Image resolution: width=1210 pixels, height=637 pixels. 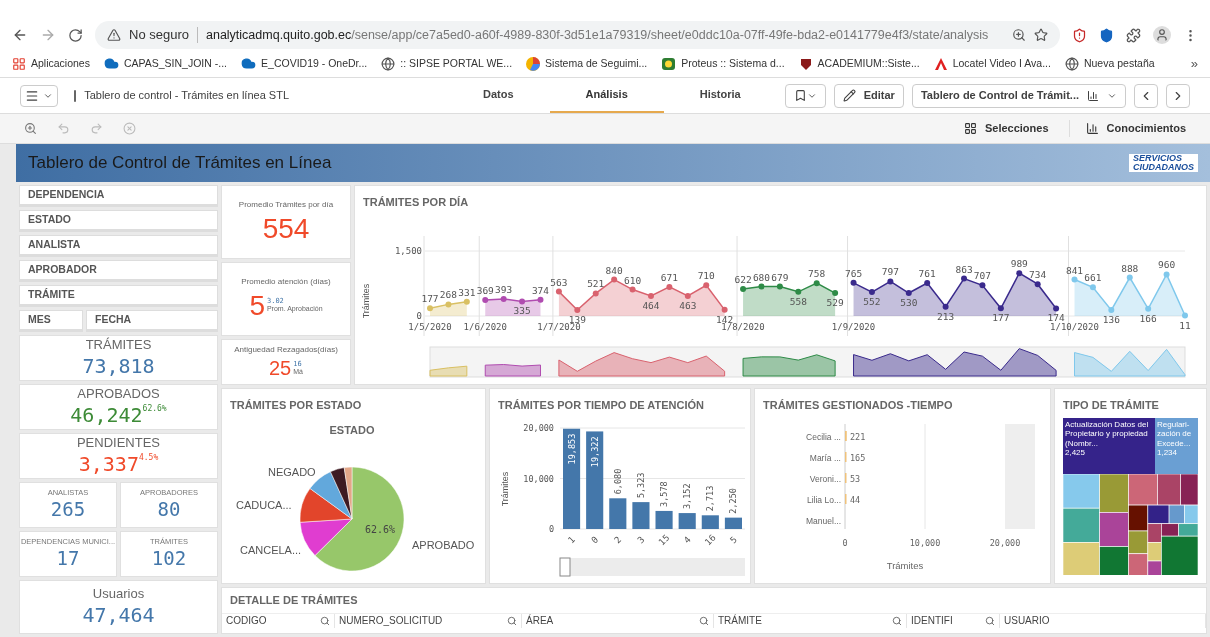 I want to click on sheet-title: Tablero de Control de Trámites en Línea, so click(x=180, y=163).